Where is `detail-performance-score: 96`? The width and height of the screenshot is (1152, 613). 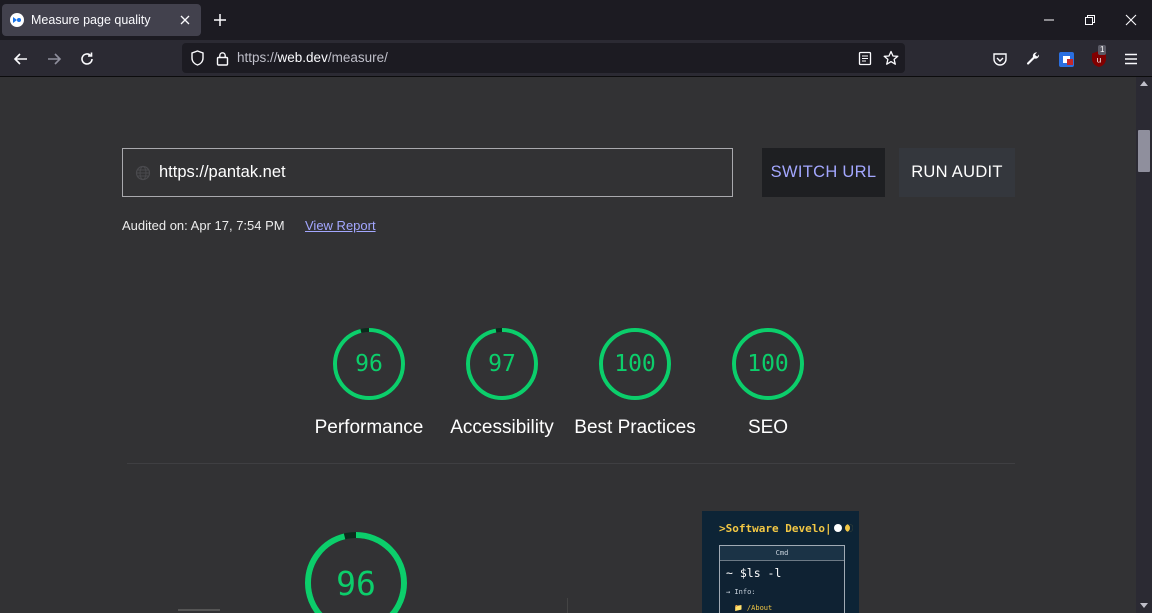 detail-performance-score: 96 is located at coordinates (356, 583).